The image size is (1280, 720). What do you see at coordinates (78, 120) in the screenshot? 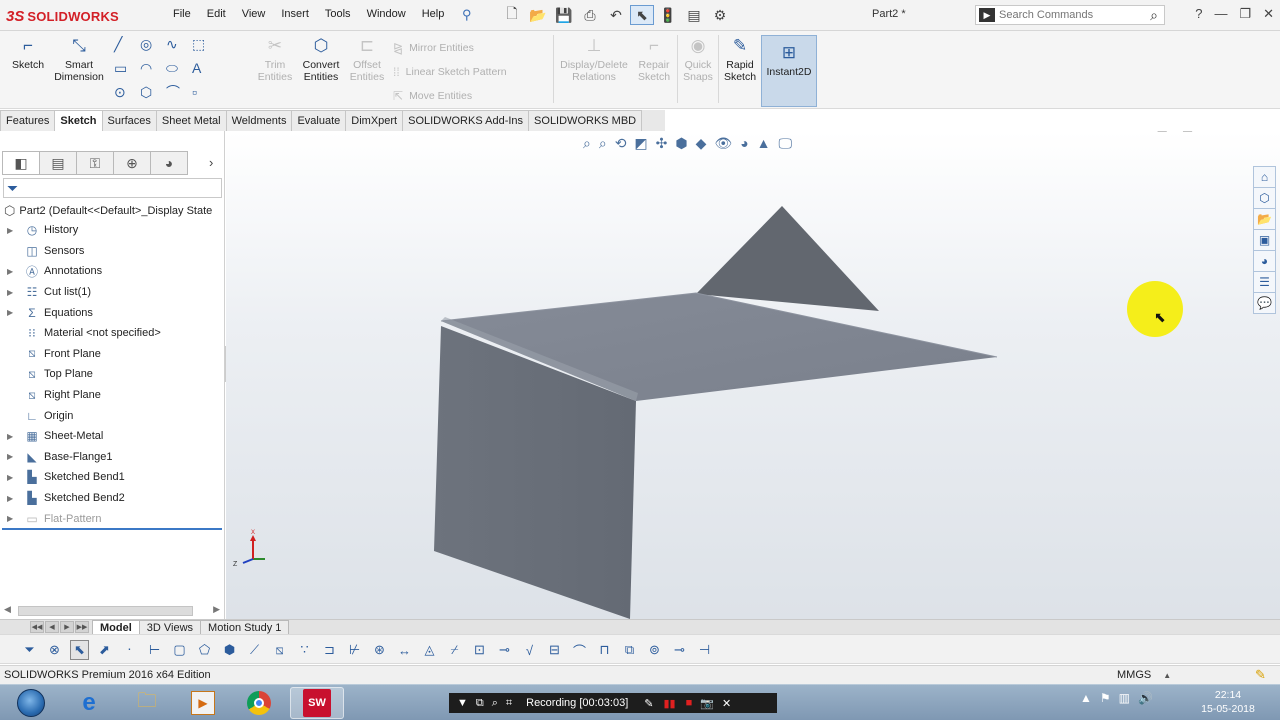
I see `tab-sketch: Sketch` at bounding box center [78, 120].